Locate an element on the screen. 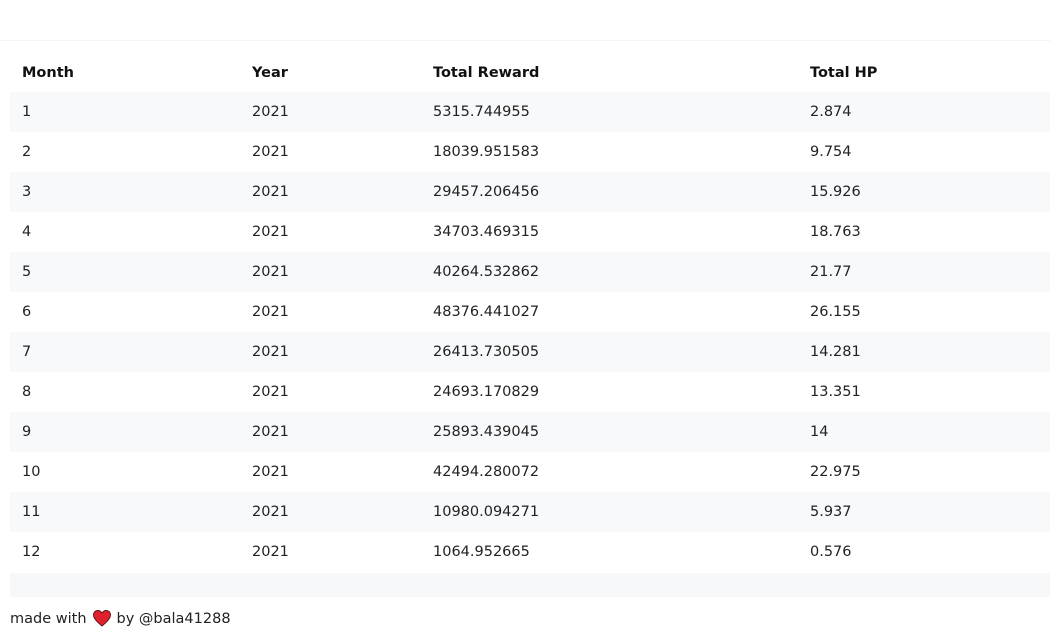  cell-month: 3 is located at coordinates (27, 192).